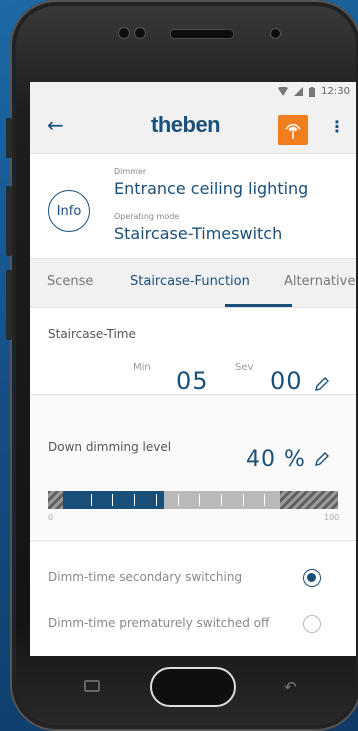 This screenshot has height=731, width=358. What do you see at coordinates (332, 517) in the screenshot?
I see `scale-max: 100` at bounding box center [332, 517].